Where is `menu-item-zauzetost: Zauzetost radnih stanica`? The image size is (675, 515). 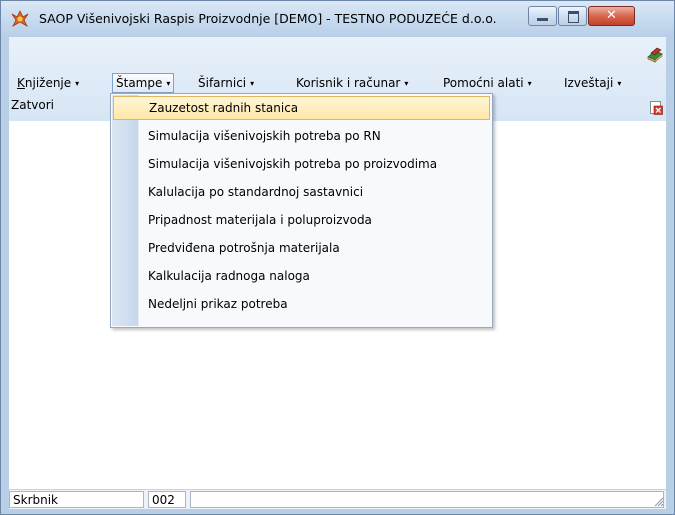 menu-item-zauzetost: Zauzetost radnih stanica is located at coordinates (301, 108).